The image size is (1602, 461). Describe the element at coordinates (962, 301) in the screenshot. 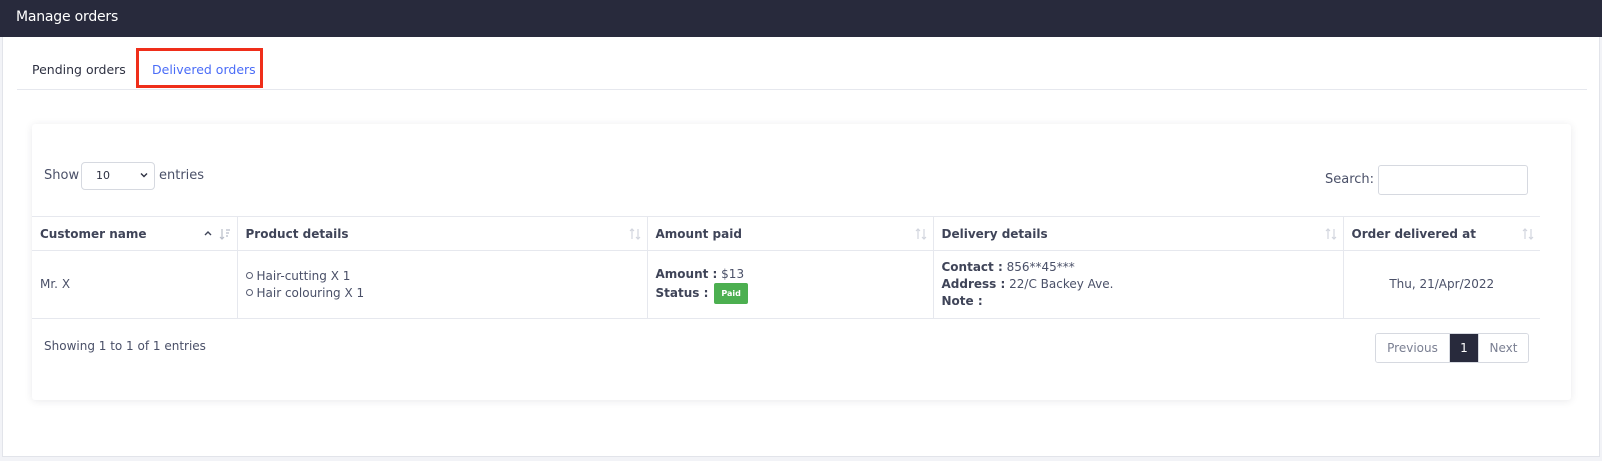

I see `note-label: Note :` at that location.